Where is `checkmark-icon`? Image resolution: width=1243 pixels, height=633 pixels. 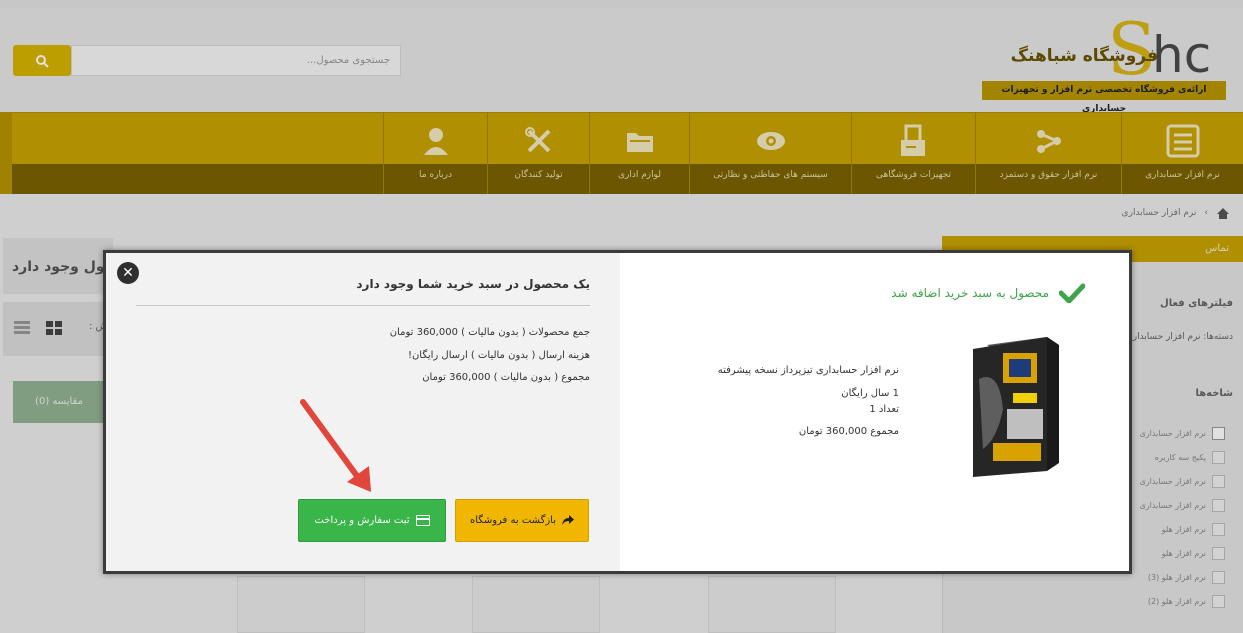 checkmark-icon is located at coordinates (1072, 293).